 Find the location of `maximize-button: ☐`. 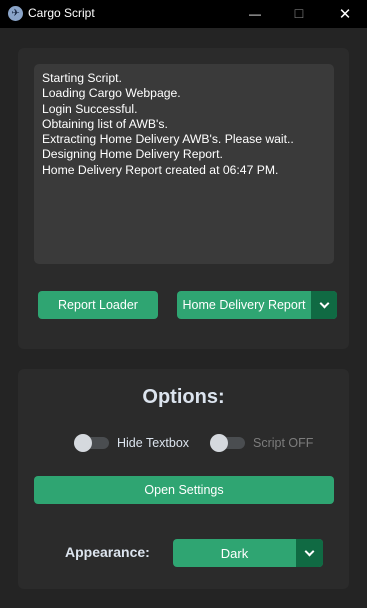

maximize-button: ☐ is located at coordinates (299, 14).